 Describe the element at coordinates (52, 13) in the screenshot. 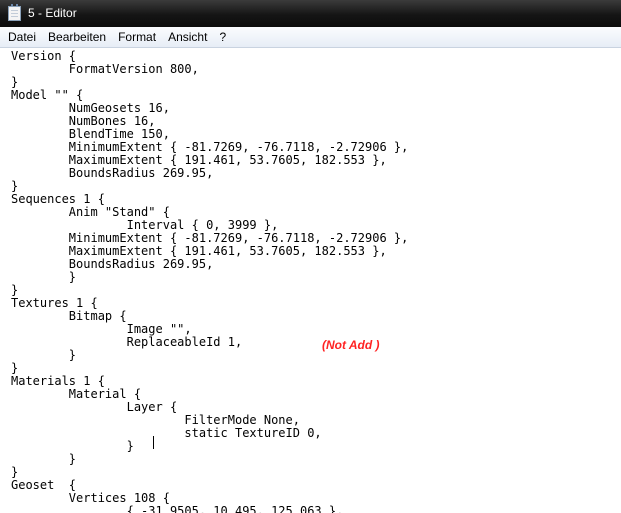

I see `window-title: 5 - Editor` at that location.